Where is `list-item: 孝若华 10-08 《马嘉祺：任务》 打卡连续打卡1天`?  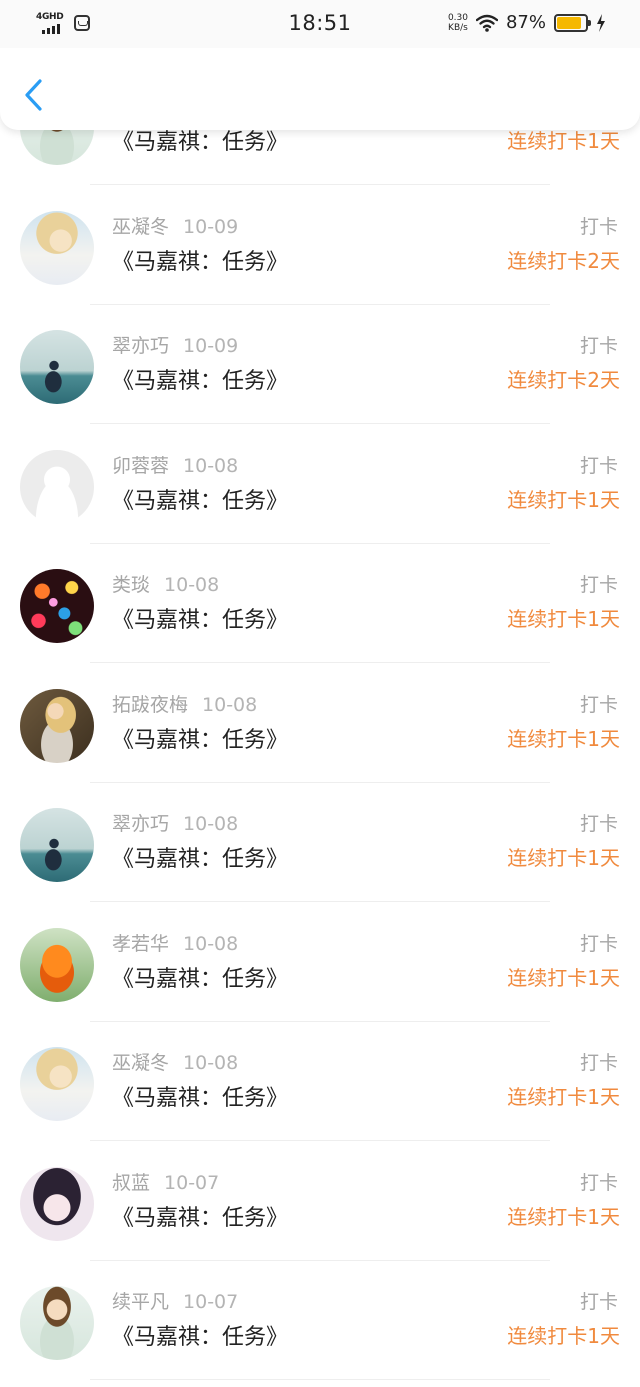 list-item: 孝若华 10-08 《马嘉祺：任务》 打卡连续打卡1天 is located at coordinates (320, 962).